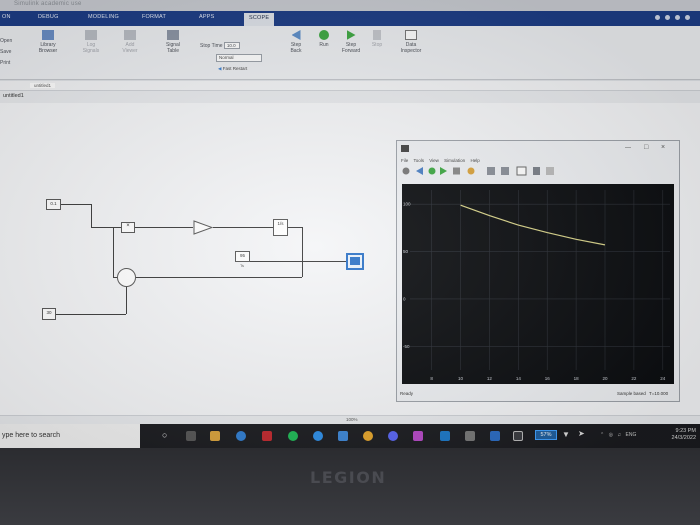 This screenshot has width=700, height=525. Describe the element at coordinates (267, 436) in the screenshot. I see `matlab-icon` at that location.